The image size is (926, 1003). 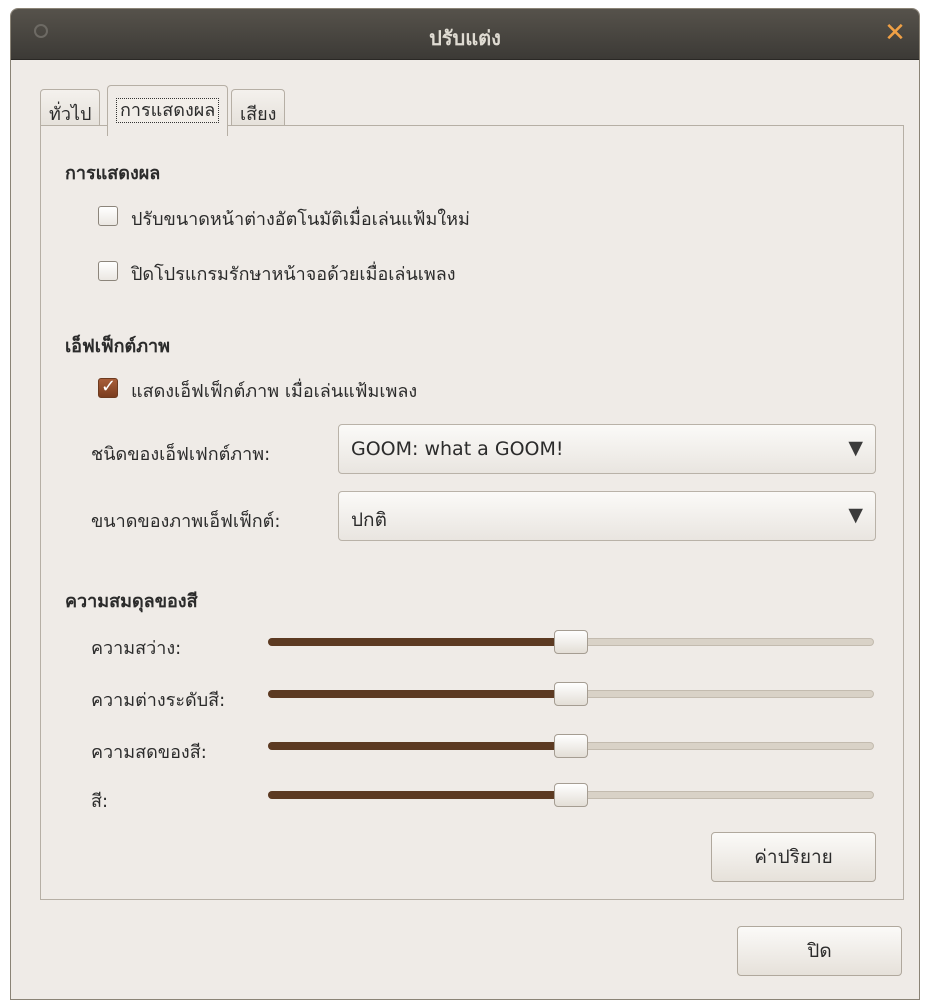 What do you see at coordinates (607, 516) in the screenshot?
I see `effect-size-combo: ปกติ ▼` at bounding box center [607, 516].